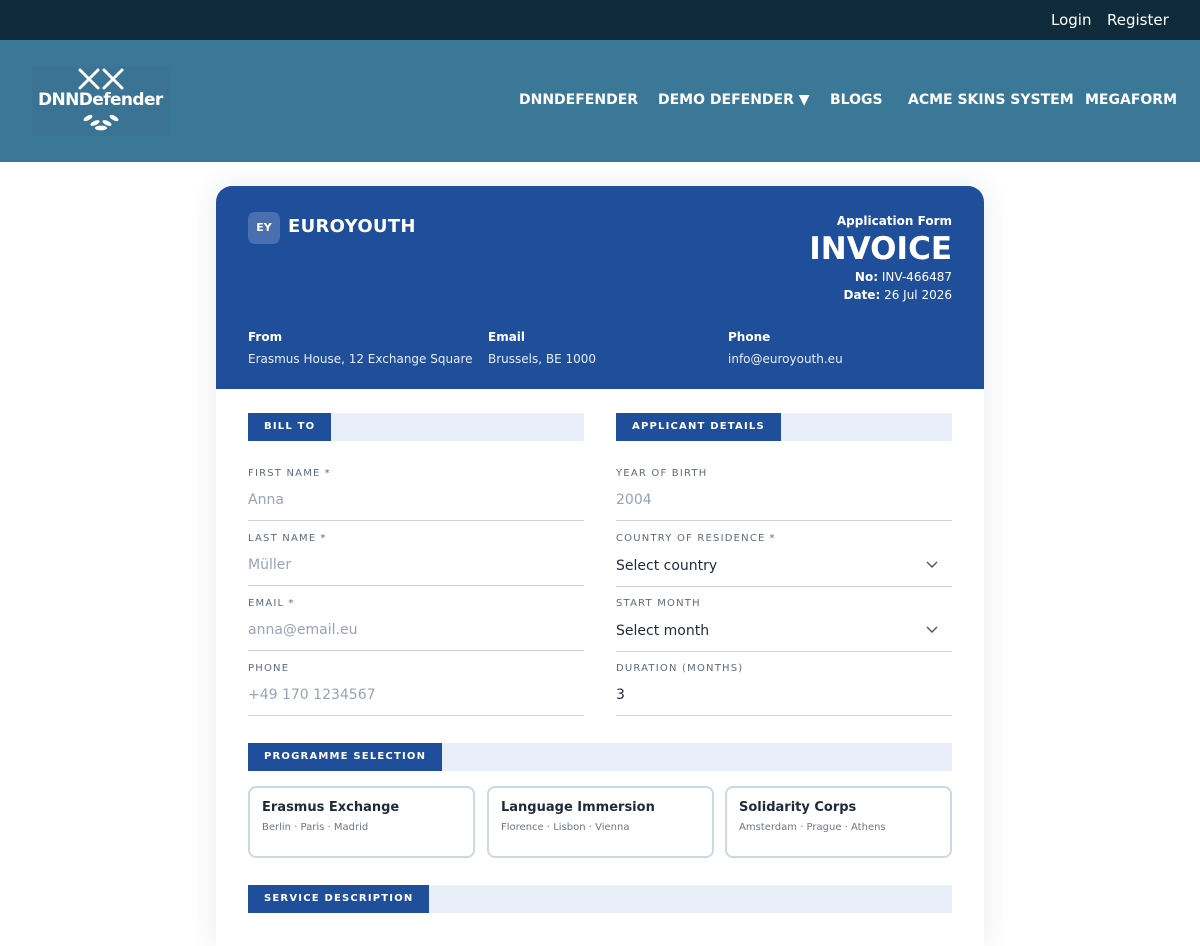  I want to click on duration-label: DURATION (MONTHS), so click(680, 668).